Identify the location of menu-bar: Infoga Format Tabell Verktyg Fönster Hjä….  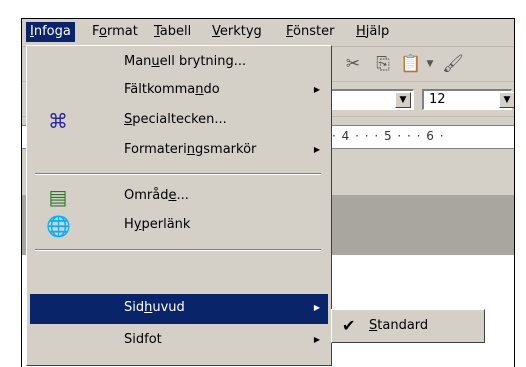
(268, 33).